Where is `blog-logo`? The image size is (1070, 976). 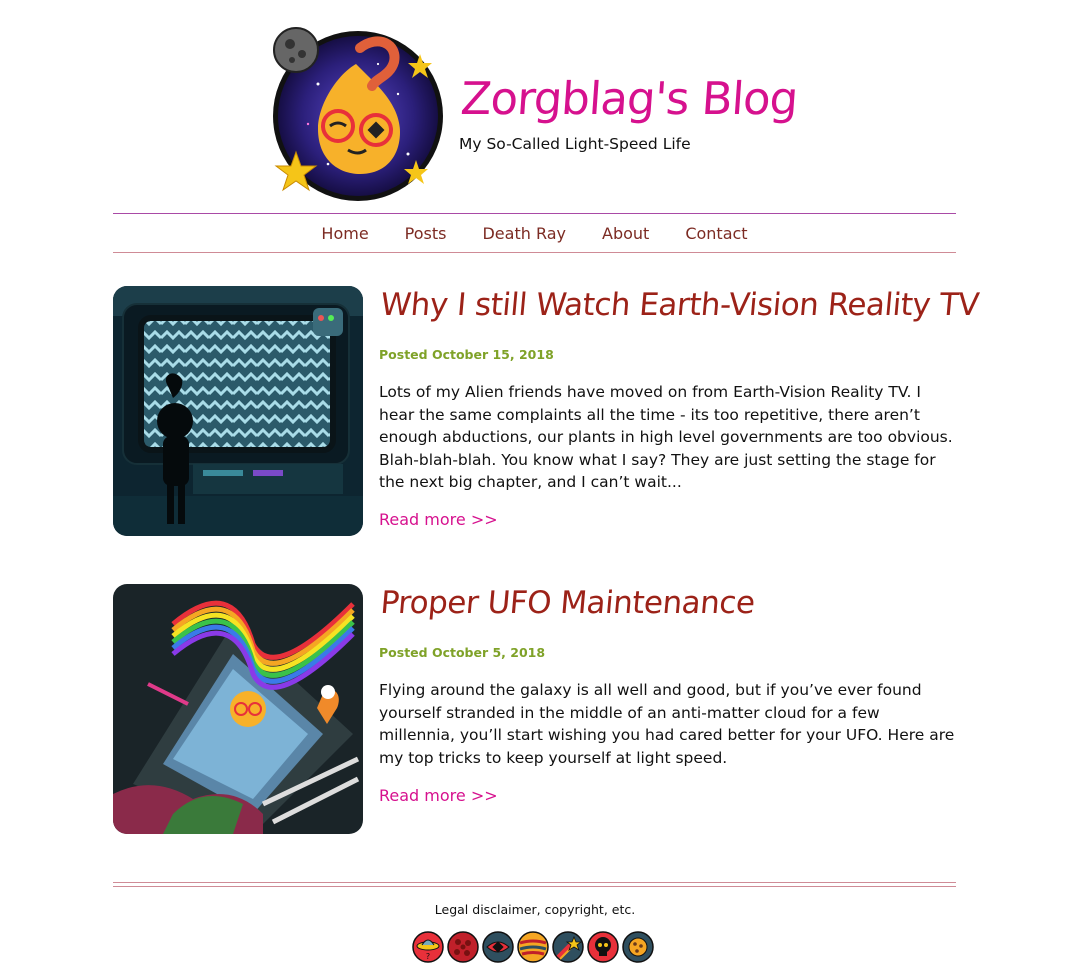
blog-logo is located at coordinates (356, 114).